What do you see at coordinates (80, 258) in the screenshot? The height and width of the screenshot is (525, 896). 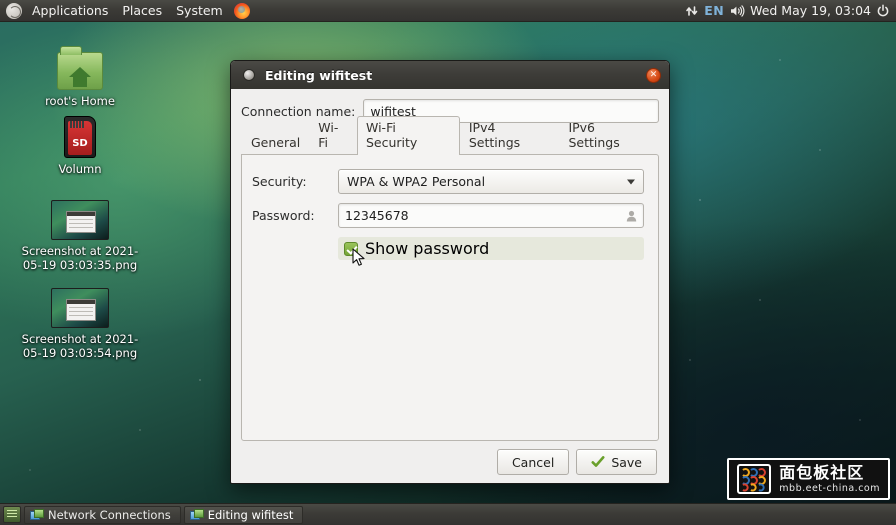 I see `desktop-icon-label: Screenshot at 2021-05-19 03:03:35.png` at bounding box center [80, 258].